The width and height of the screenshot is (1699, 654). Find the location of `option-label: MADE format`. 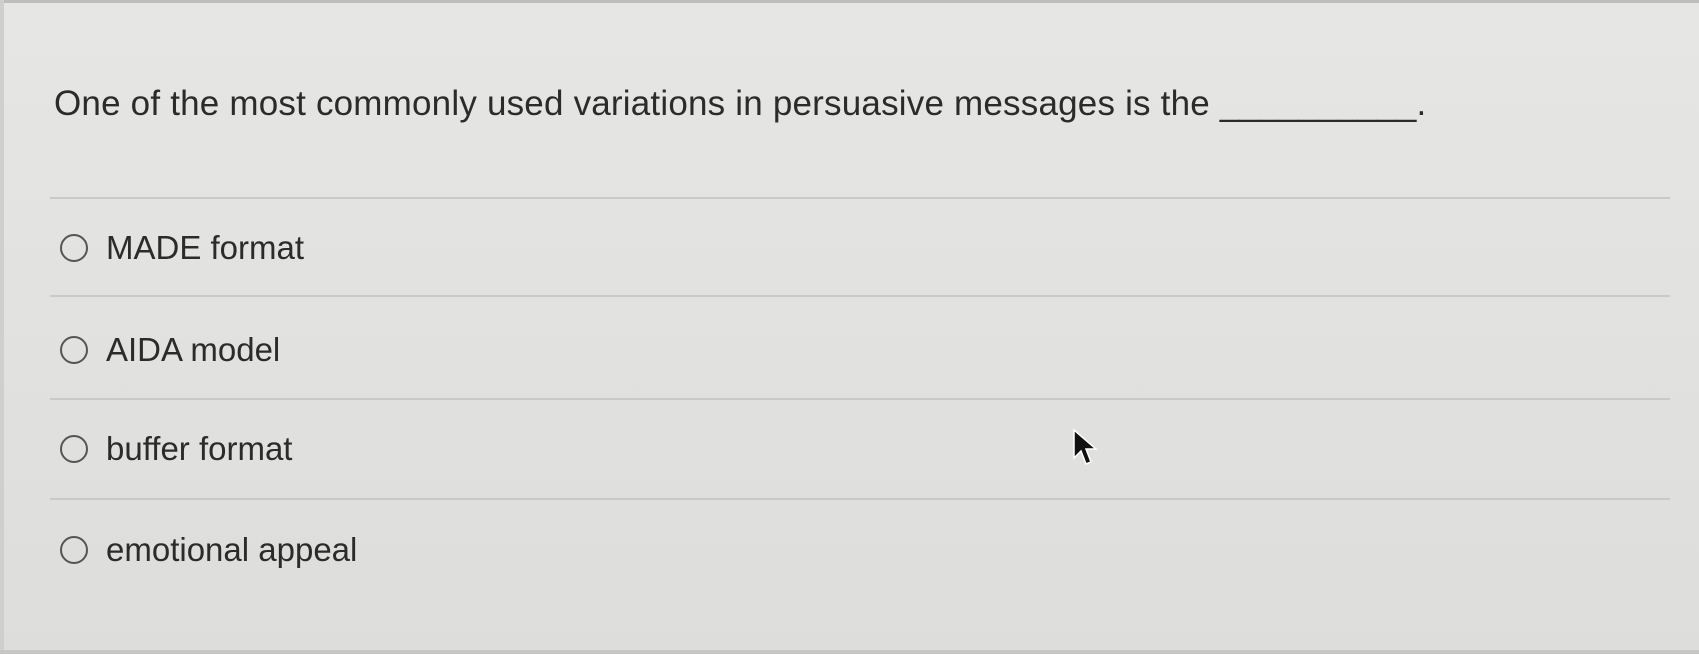

option-label: MADE format is located at coordinates (205, 247).